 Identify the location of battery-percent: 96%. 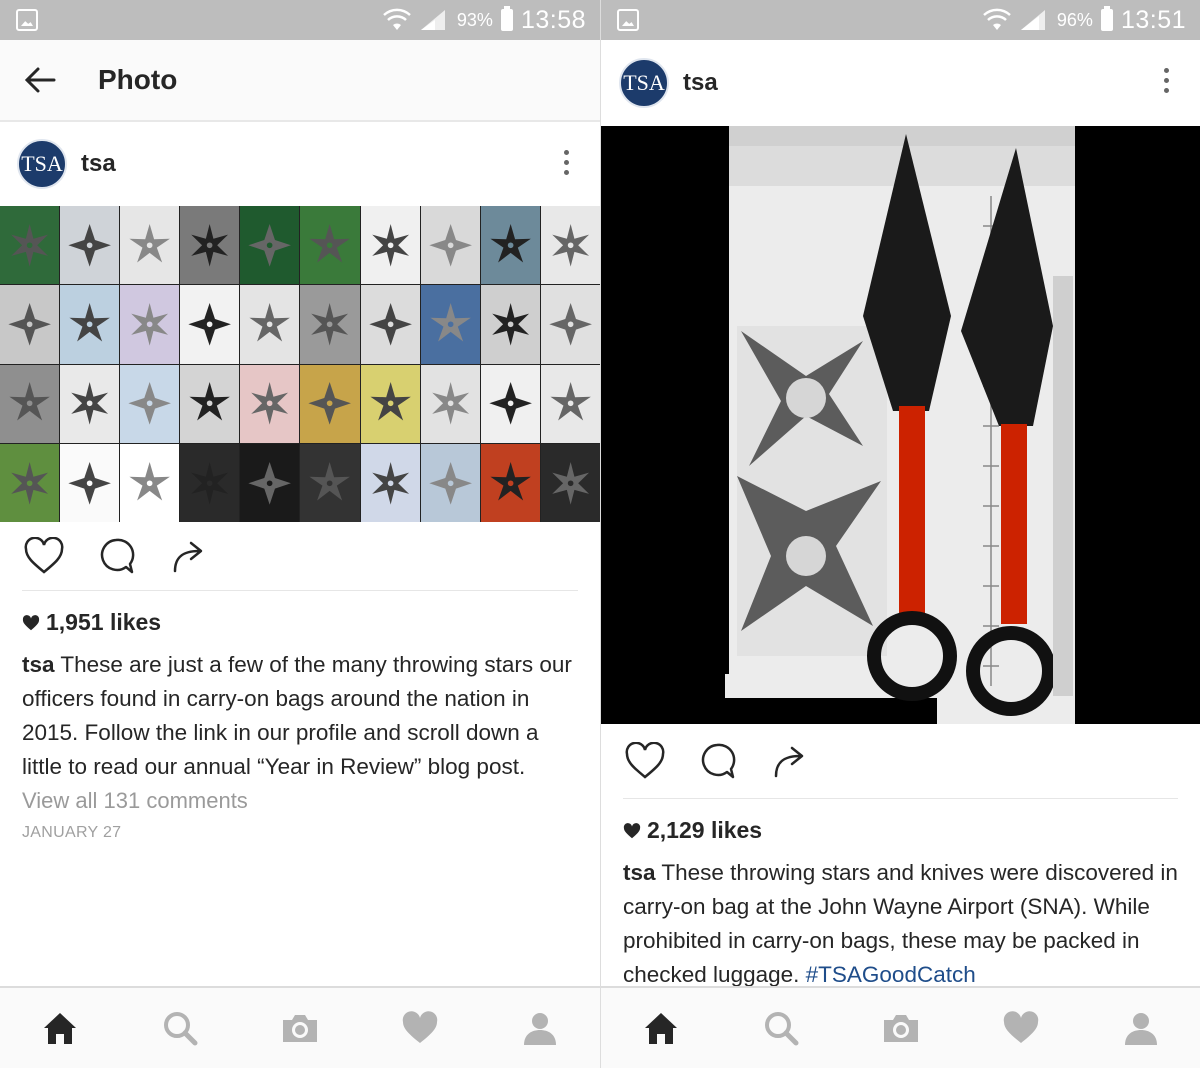
(1074, 19).